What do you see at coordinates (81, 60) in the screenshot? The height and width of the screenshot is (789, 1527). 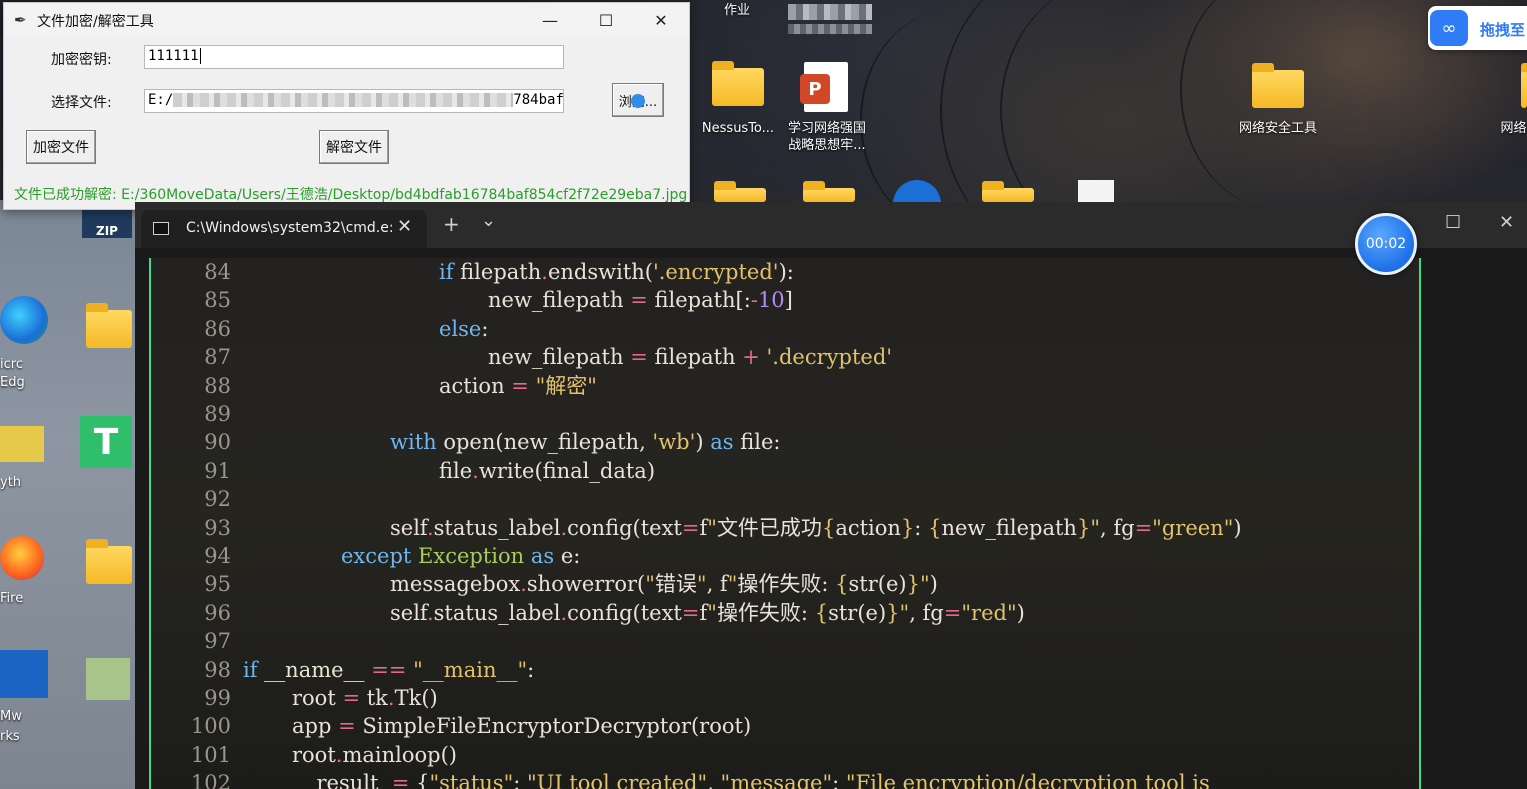 I see `key-label: 加密密钥:` at bounding box center [81, 60].